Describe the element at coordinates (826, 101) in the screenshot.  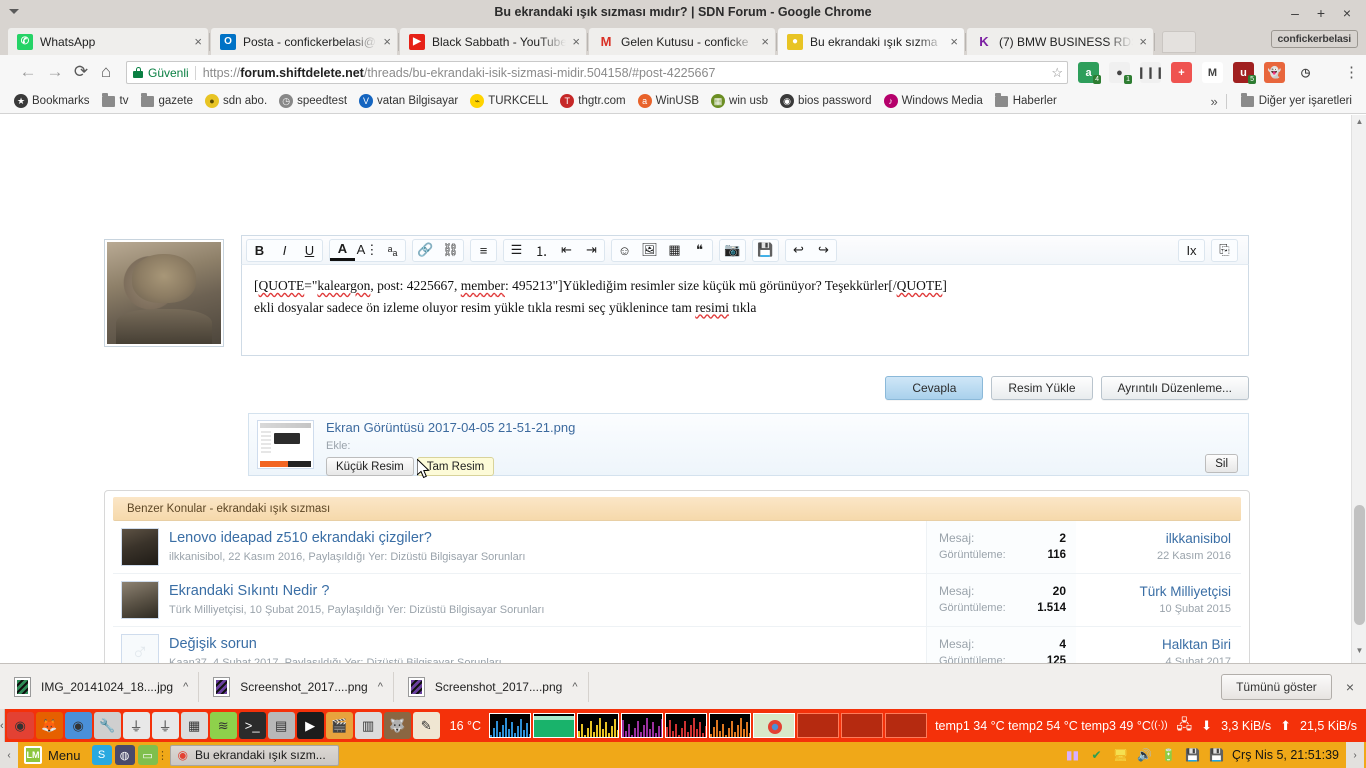
I see `bookmark-bios-password: ◉ bios password` at that location.